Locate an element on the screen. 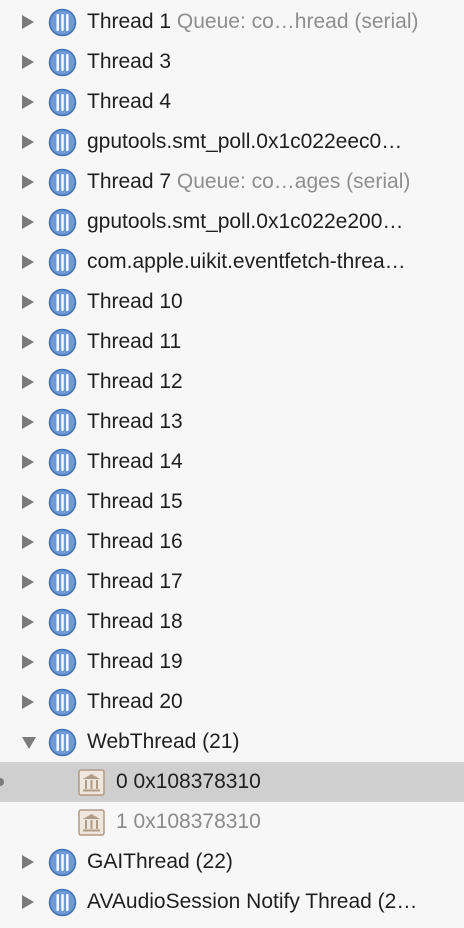  thread-row: Thread 20 is located at coordinates (232, 702).